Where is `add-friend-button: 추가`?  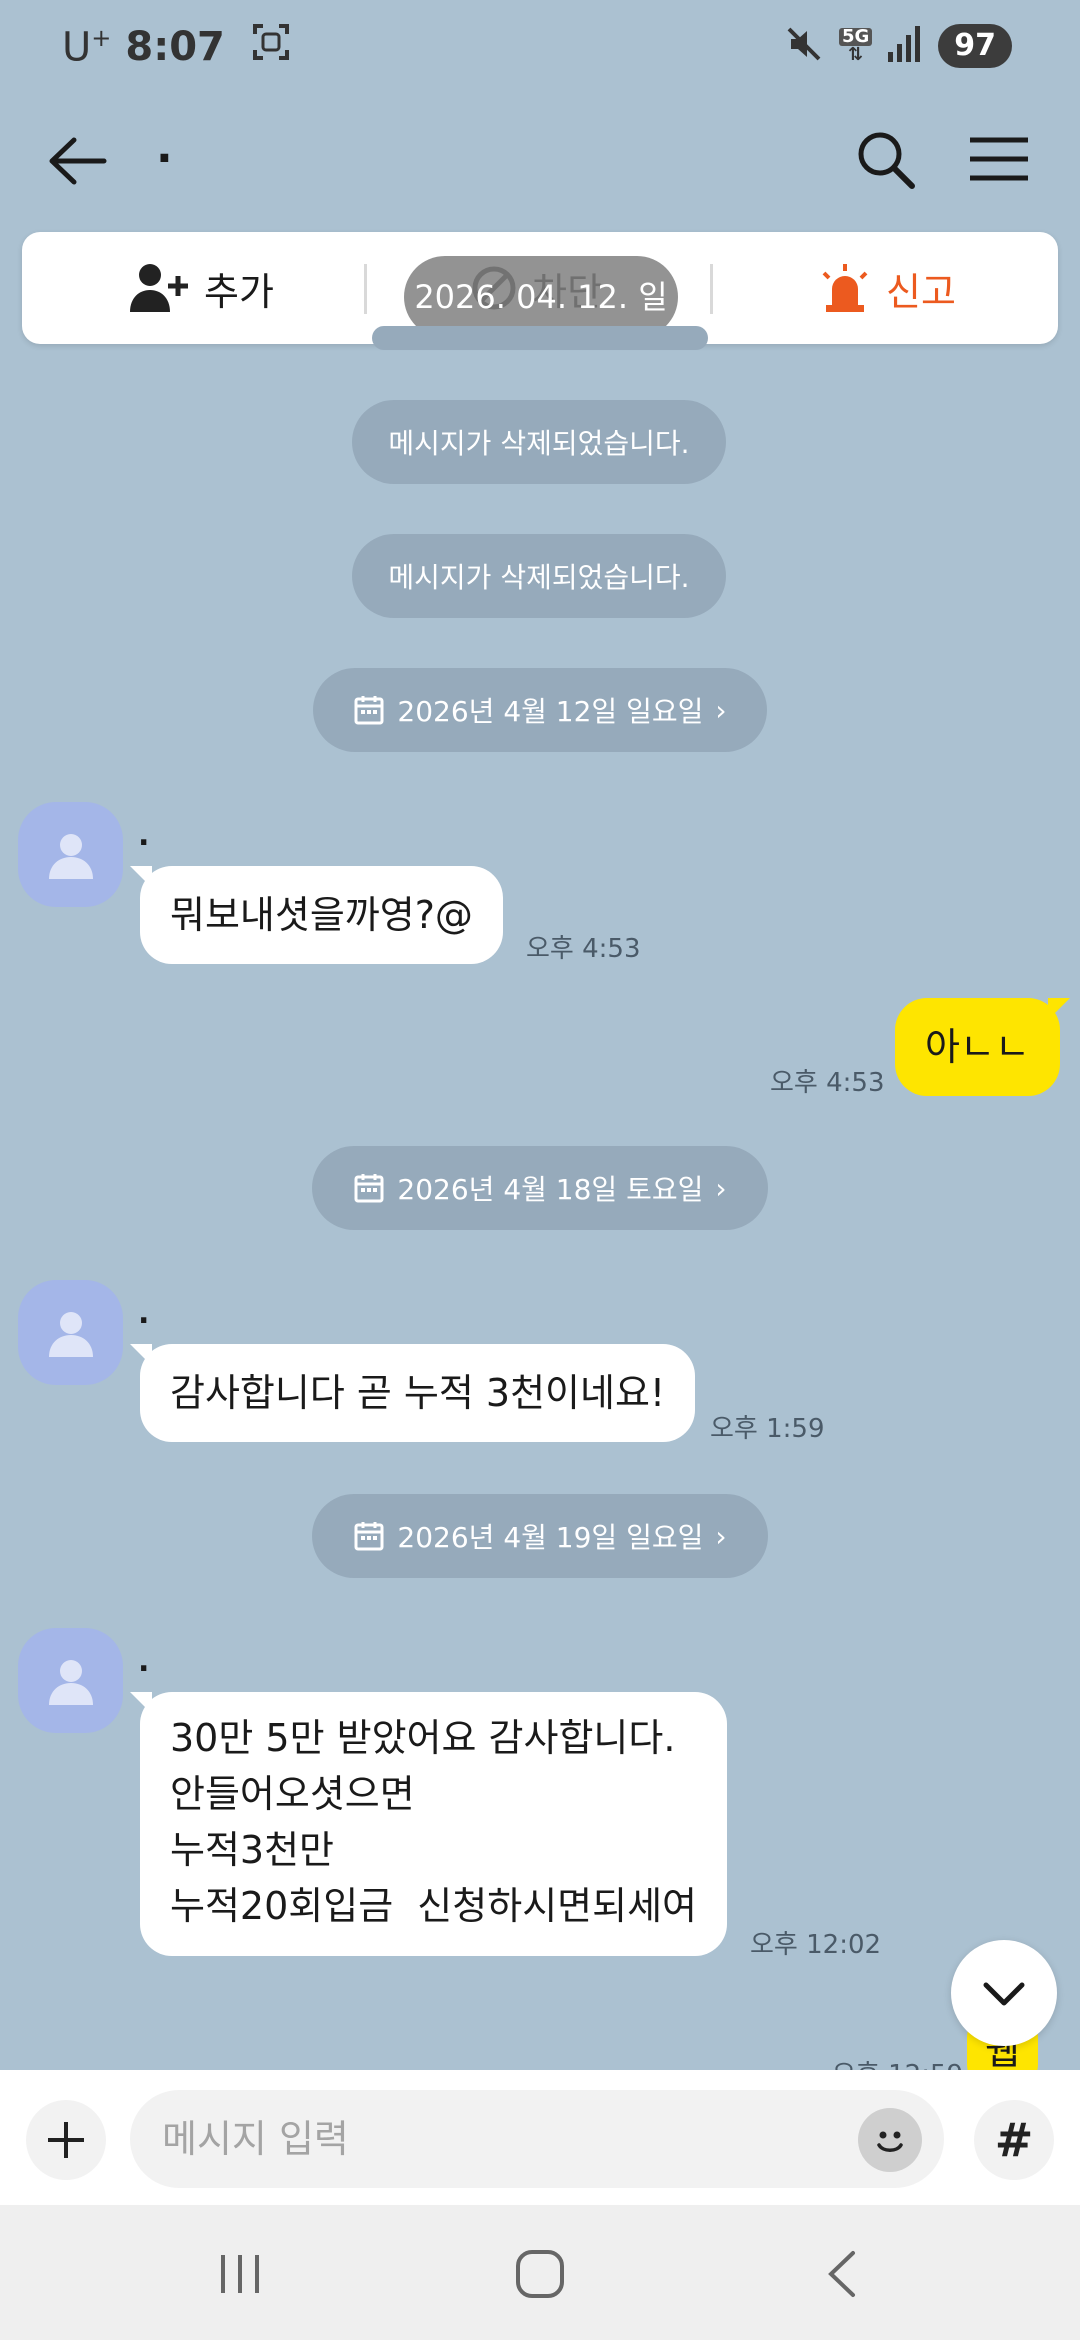 add-friend-button: 추가 is located at coordinates (202, 288).